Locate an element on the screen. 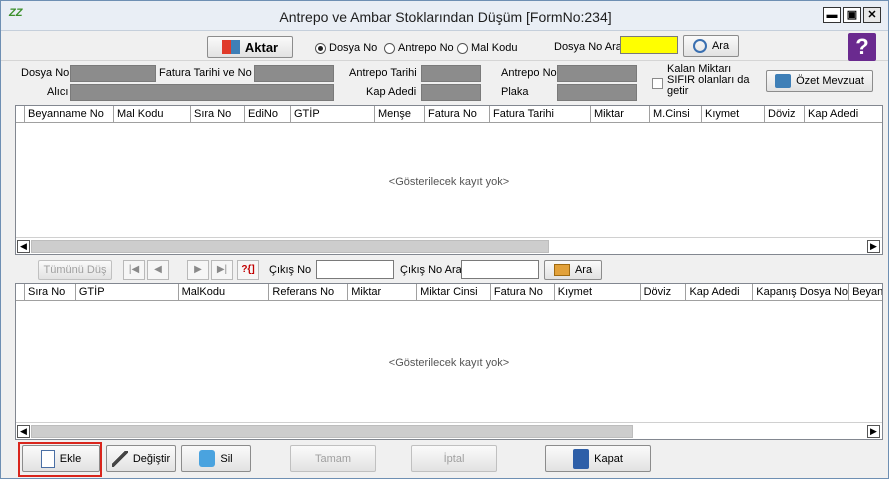 The width and height of the screenshot is (889, 479). kalan-line2: SIFIR olanları da is located at coordinates (708, 80).